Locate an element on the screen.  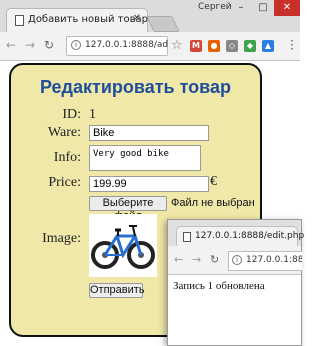
bike-image is located at coordinates (123, 245).